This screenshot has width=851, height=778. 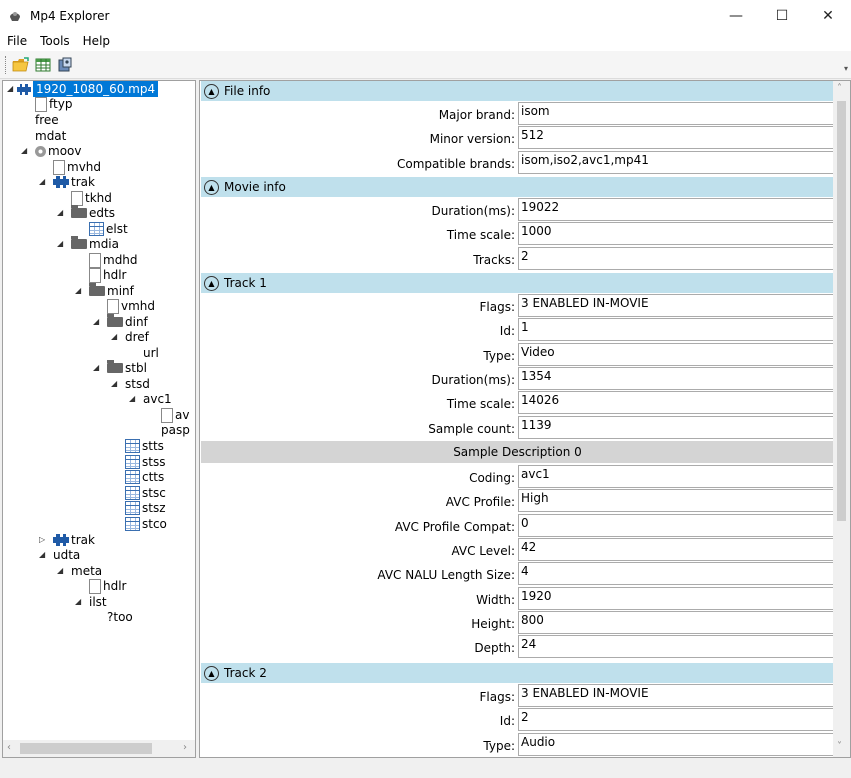 What do you see at coordinates (676, 574) in the screenshot?
I see `sample-desc-field-value: 4` at bounding box center [676, 574].